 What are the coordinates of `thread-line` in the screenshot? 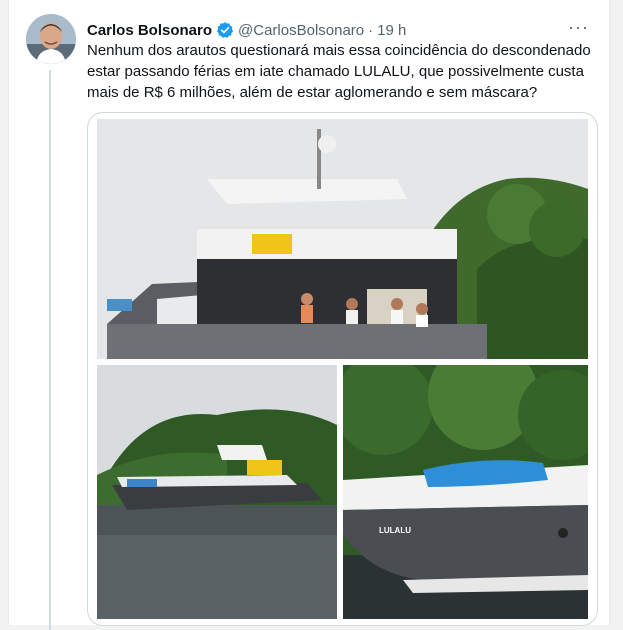 It's located at (50, 350).